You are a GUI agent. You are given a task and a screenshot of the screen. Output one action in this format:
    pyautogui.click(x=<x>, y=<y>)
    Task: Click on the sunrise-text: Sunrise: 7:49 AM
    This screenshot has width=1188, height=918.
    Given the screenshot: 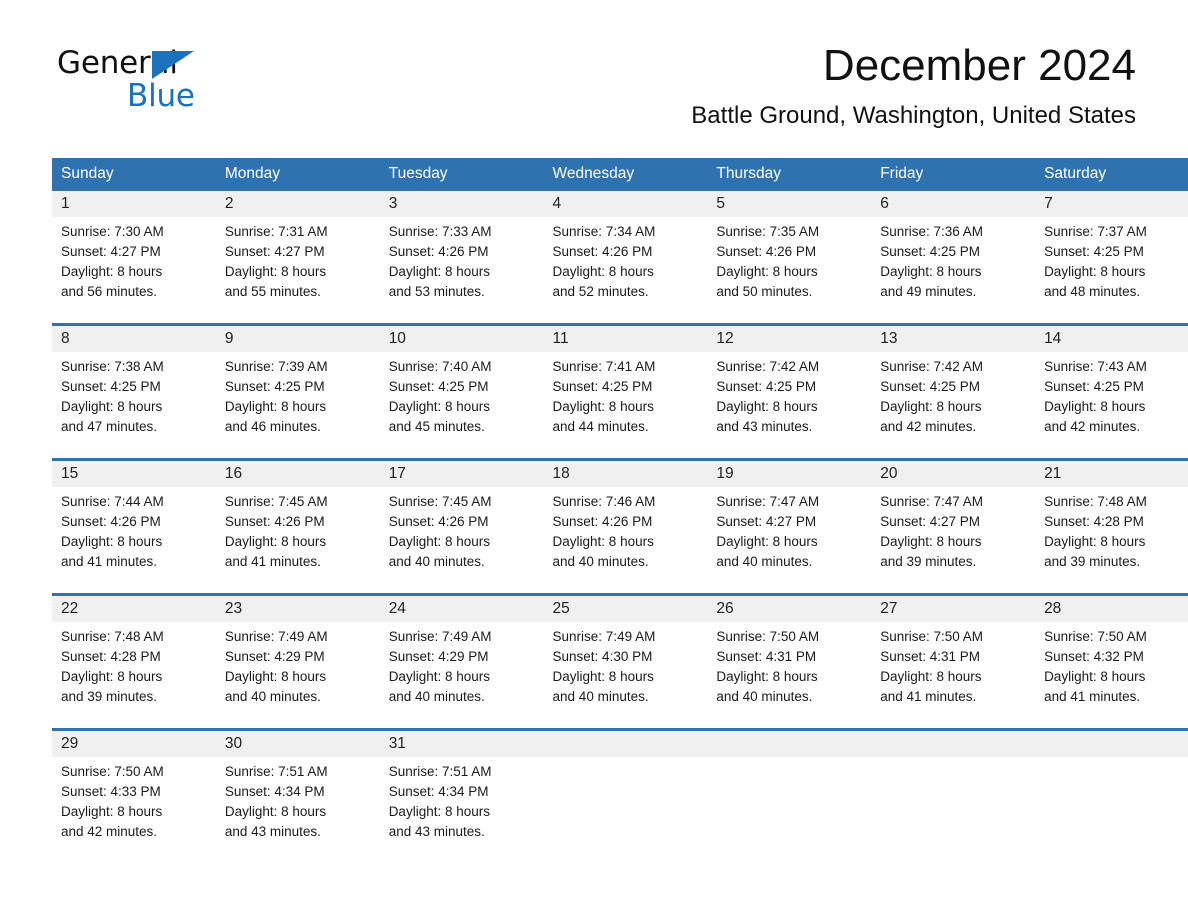 What is the action you would take?
    pyautogui.click(x=440, y=636)
    